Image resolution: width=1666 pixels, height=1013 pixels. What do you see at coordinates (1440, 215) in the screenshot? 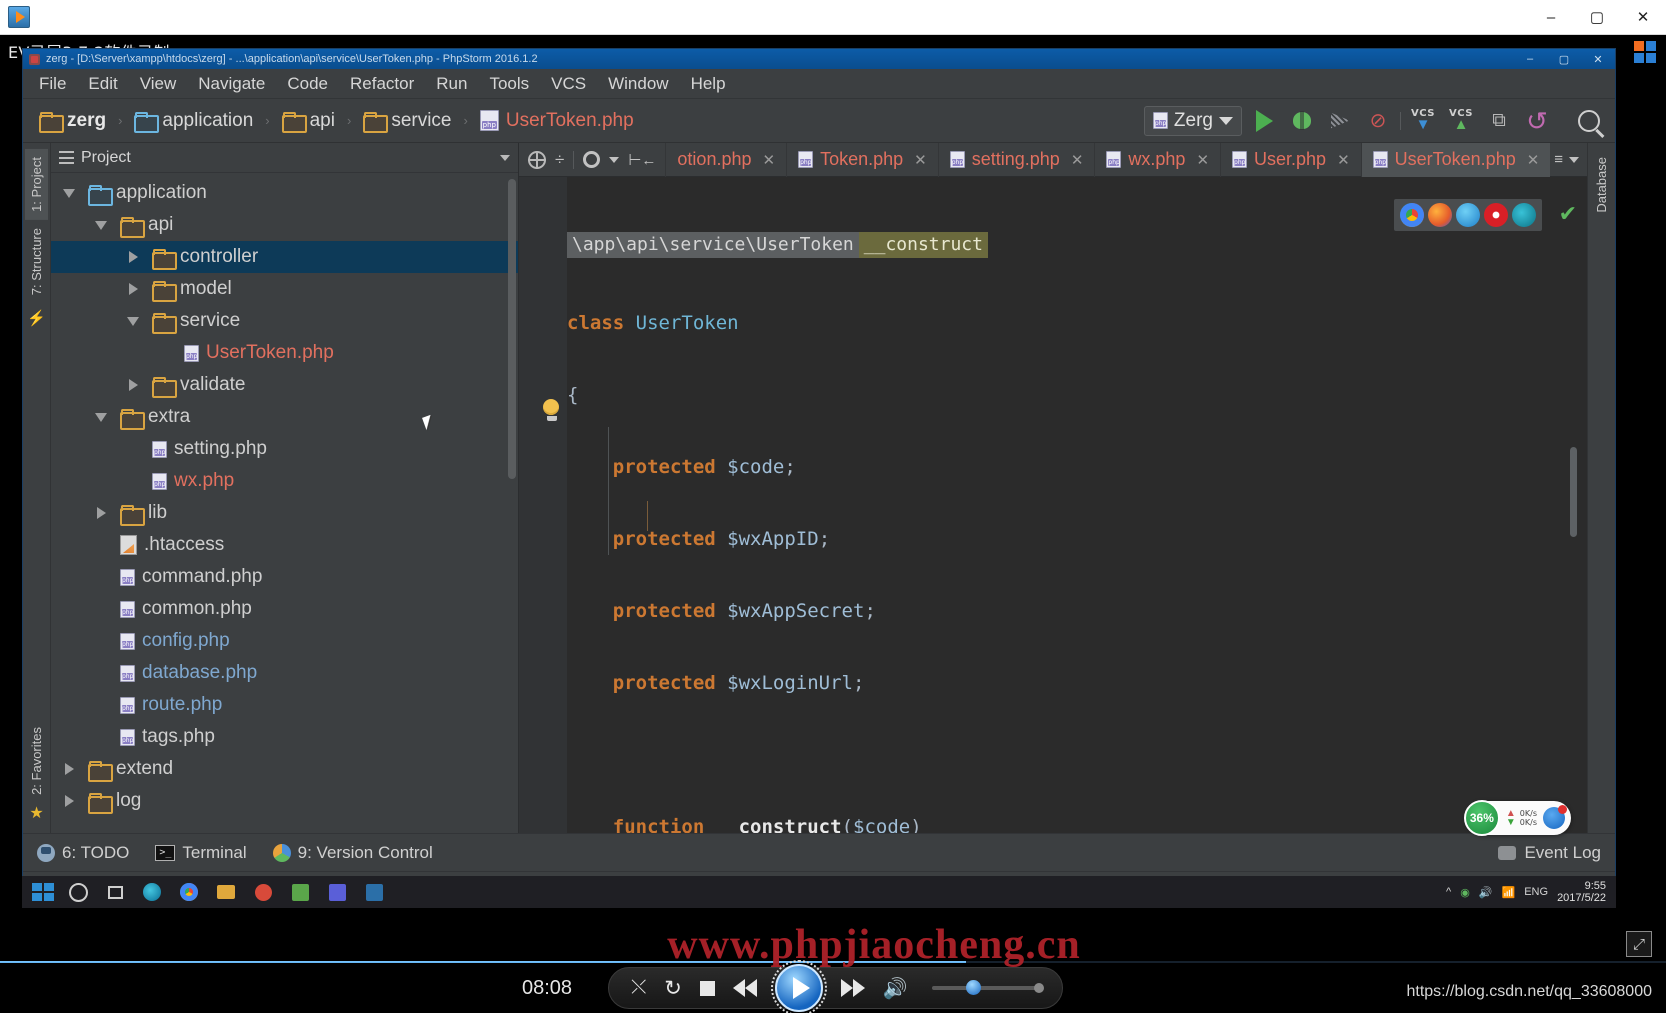
I see `firefox-icon` at bounding box center [1440, 215].